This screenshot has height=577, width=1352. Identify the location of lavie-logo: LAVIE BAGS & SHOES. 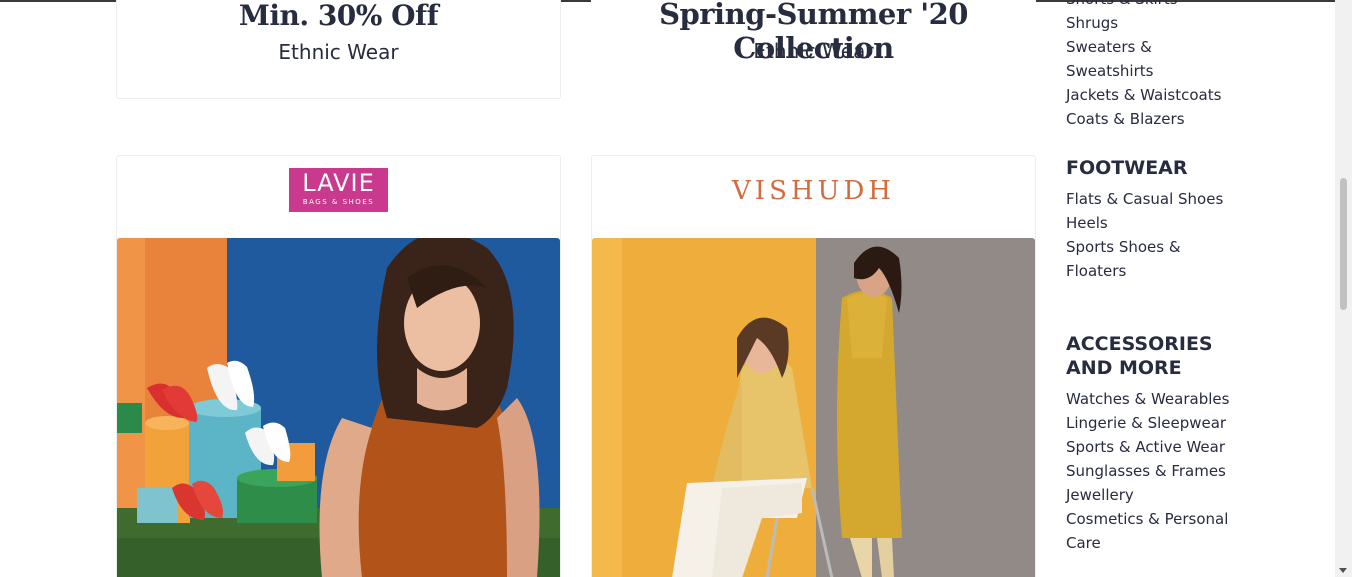
(338, 190).